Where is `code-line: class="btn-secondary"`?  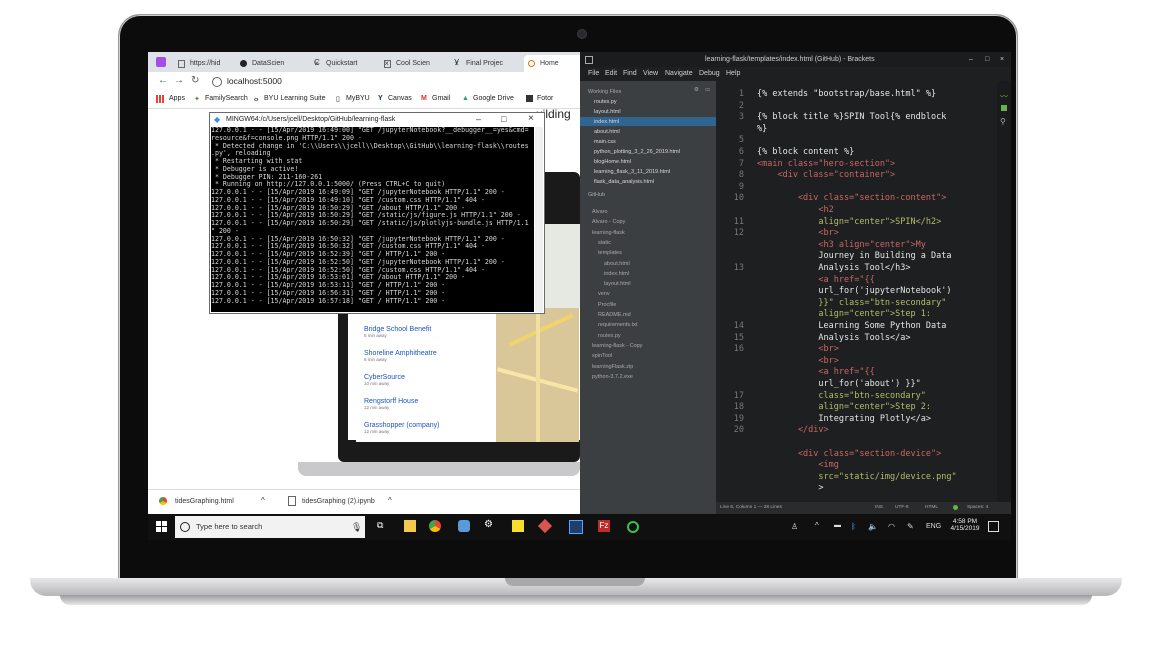 code-line: class="btn-secondary" is located at coordinates (841, 396).